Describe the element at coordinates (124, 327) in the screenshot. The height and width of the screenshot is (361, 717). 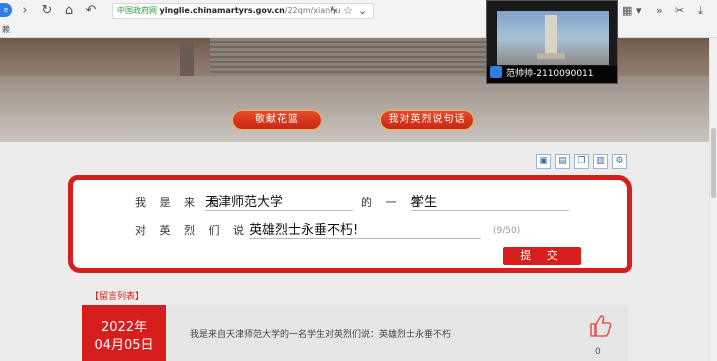
I see `date-year: 2022年` at that location.